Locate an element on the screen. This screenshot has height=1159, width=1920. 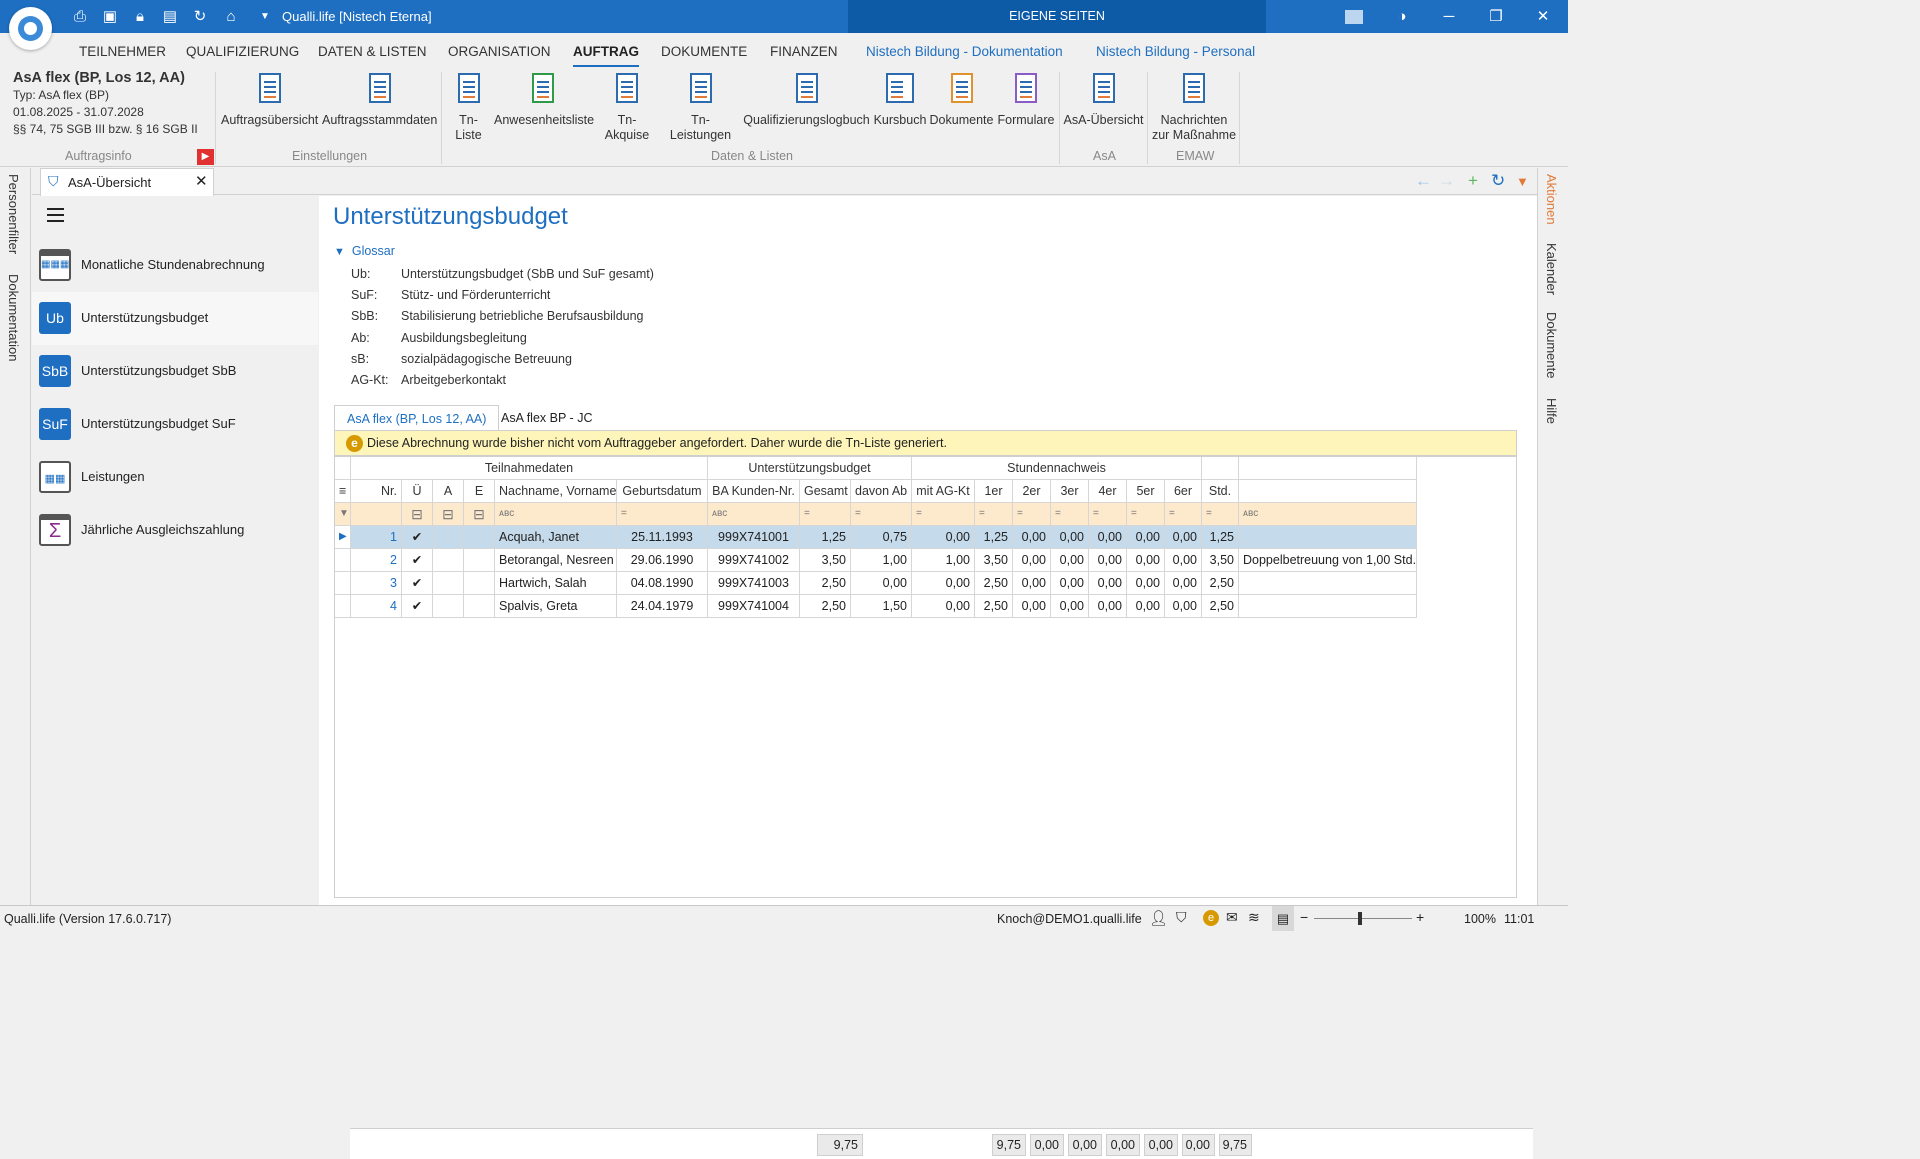
tn-leistungen-button: Tn-Leistungen is located at coordinates (700, 107).